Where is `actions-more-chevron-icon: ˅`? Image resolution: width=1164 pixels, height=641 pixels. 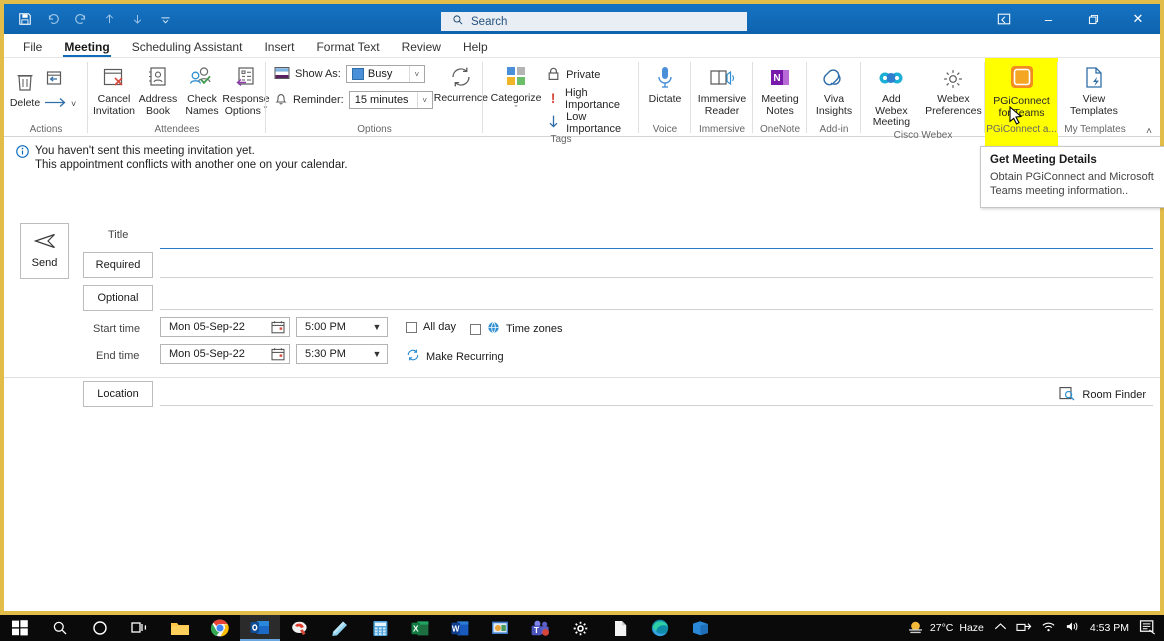
actions-more-chevron-icon: ˅ is located at coordinates (73, 104).